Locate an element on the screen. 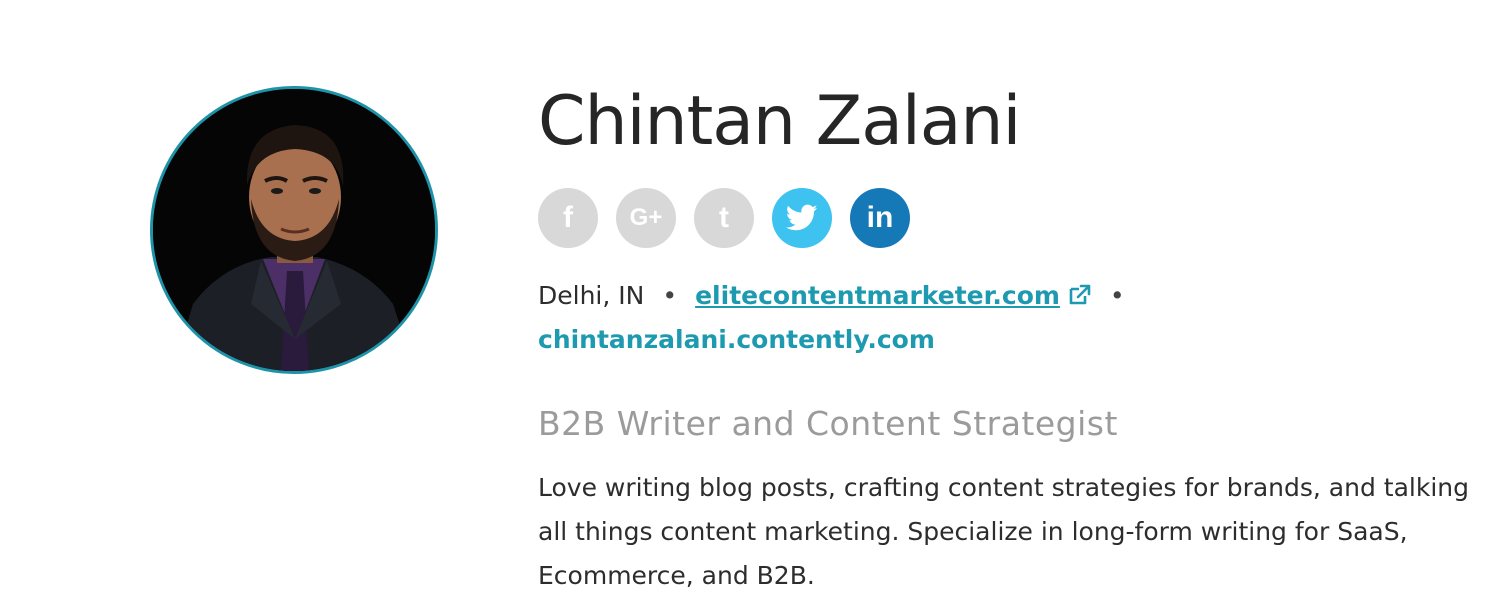 This screenshot has height=614, width=1492. facebook-icon: f is located at coordinates (568, 217).